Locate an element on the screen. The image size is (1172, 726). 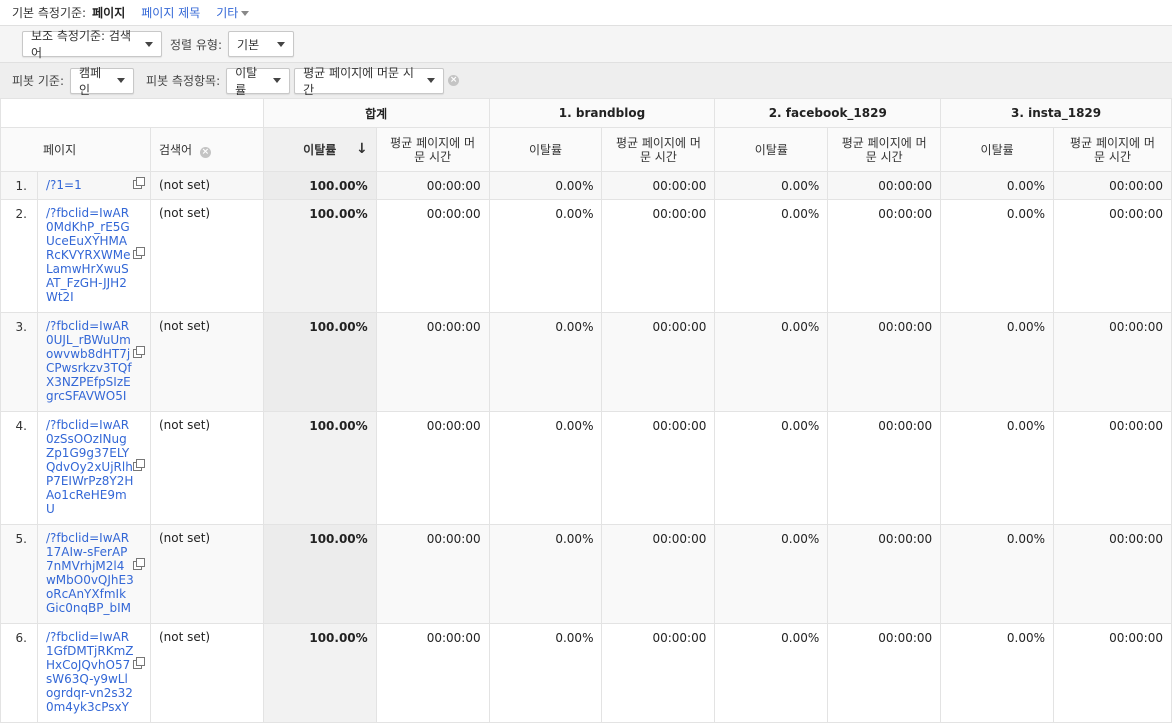
group-facebook-header: 2. facebook_1829 is located at coordinates (828, 113).